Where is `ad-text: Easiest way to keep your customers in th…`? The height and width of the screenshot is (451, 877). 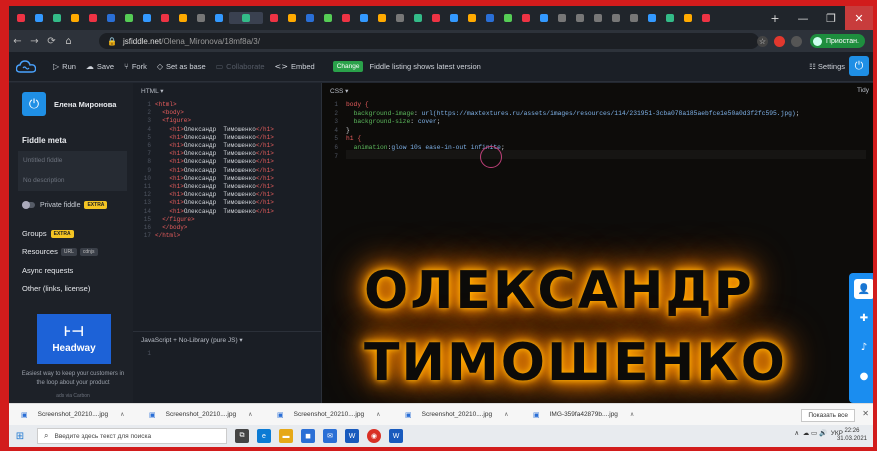
ad-text: Easiest way to keep your customers in th… is located at coordinates (73, 379).